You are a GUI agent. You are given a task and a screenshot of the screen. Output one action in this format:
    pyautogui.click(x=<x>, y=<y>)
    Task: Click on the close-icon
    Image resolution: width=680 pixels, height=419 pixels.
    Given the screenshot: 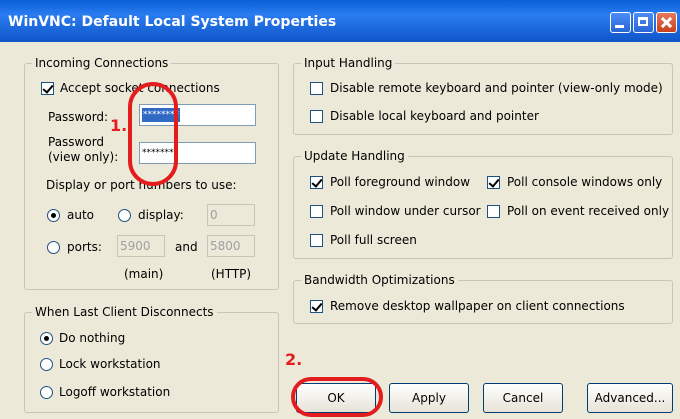 What is the action you would take?
    pyautogui.click(x=666, y=22)
    